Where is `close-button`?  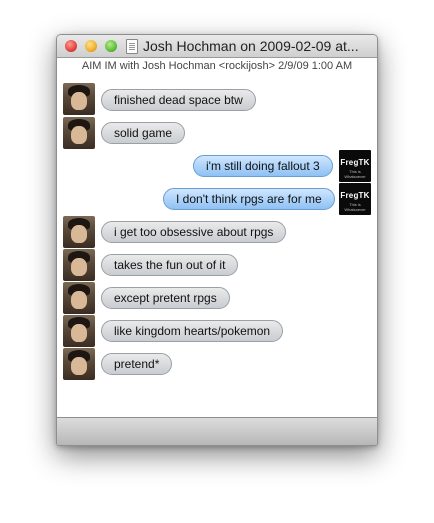 close-button is located at coordinates (71, 46).